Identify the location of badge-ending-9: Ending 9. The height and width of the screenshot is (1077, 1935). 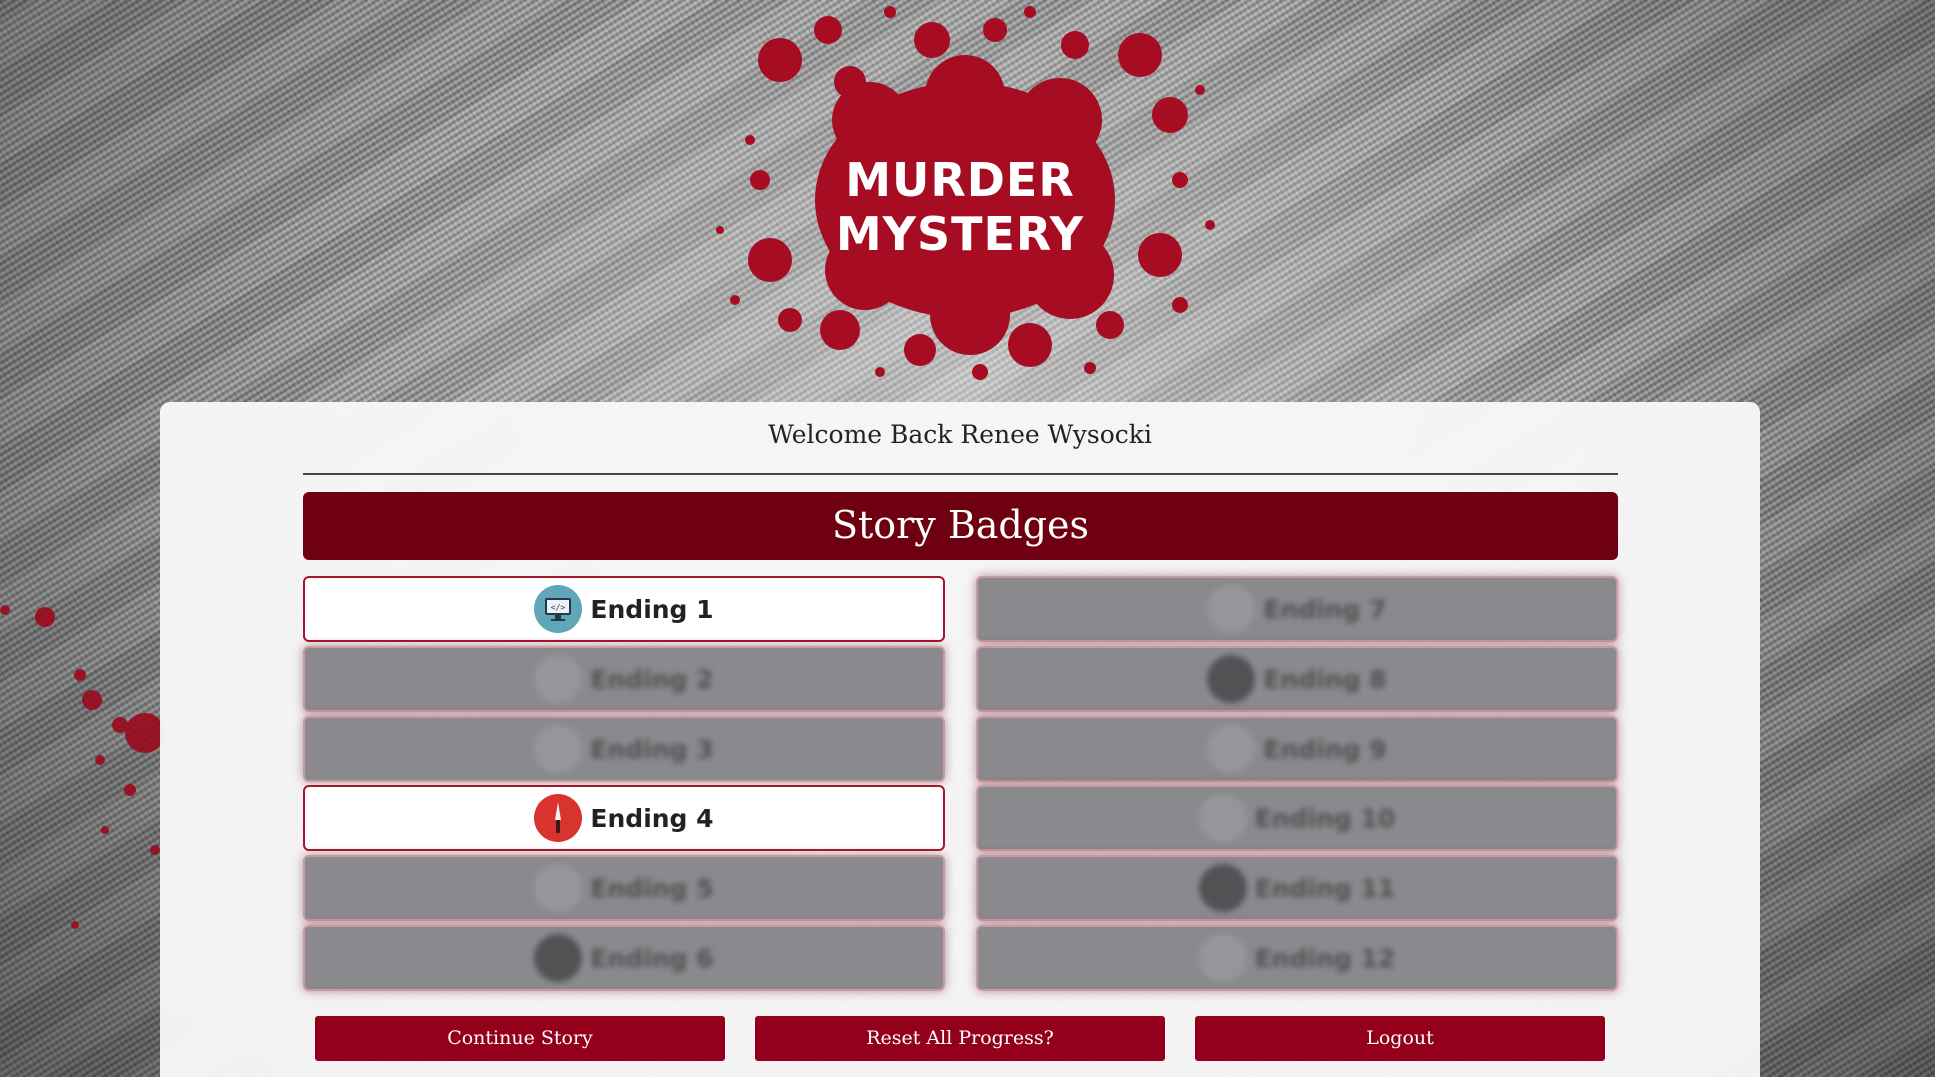
(1297, 749).